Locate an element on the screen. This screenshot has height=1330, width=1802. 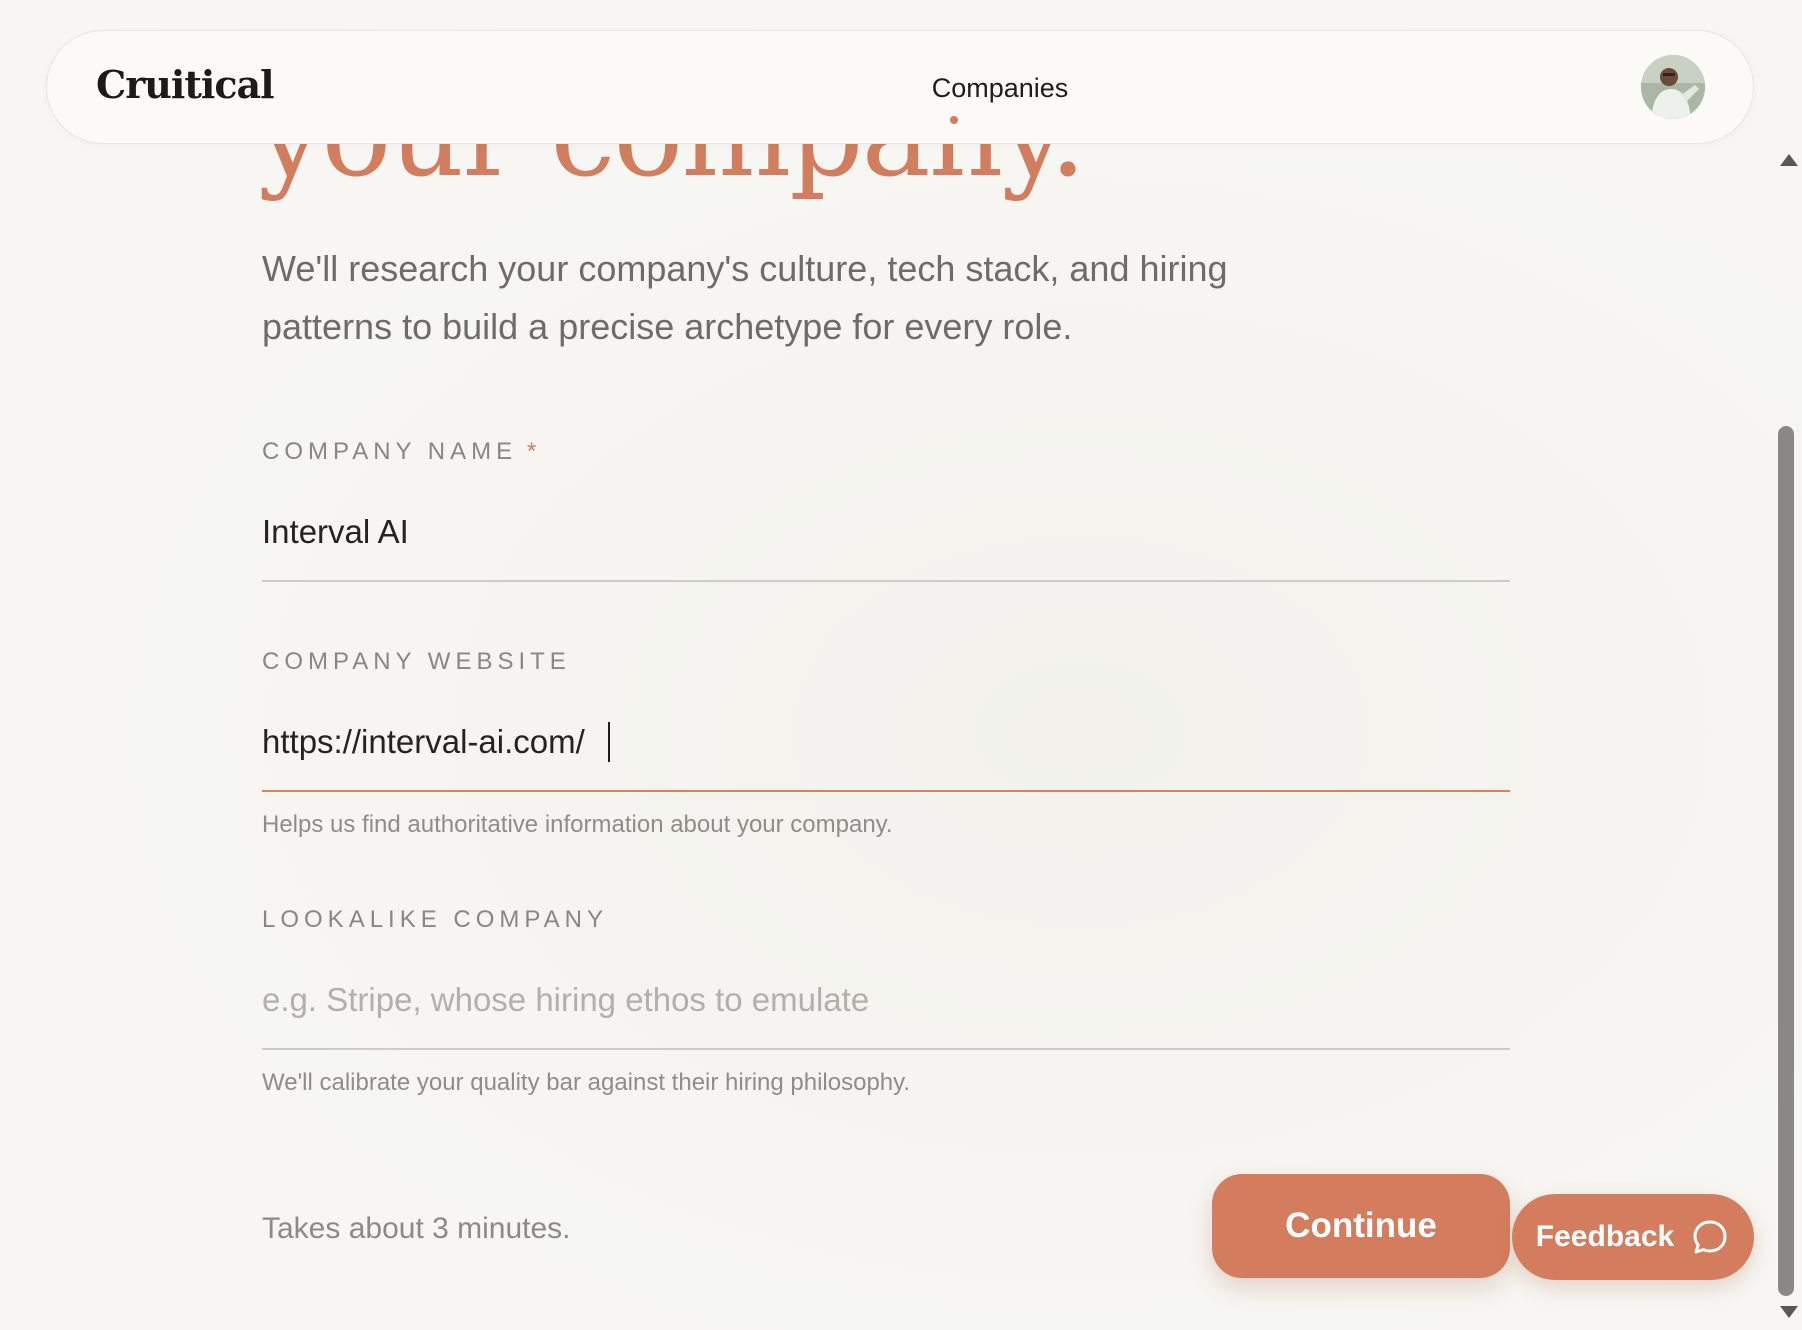
scroll-up-arrow-icon is located at coordinates (1789, 160).